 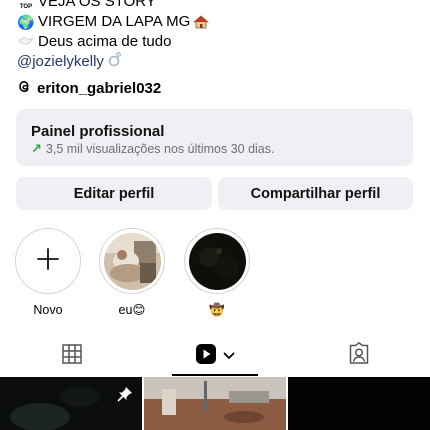 I want to click on house-icon, so click(x=201, y=22).